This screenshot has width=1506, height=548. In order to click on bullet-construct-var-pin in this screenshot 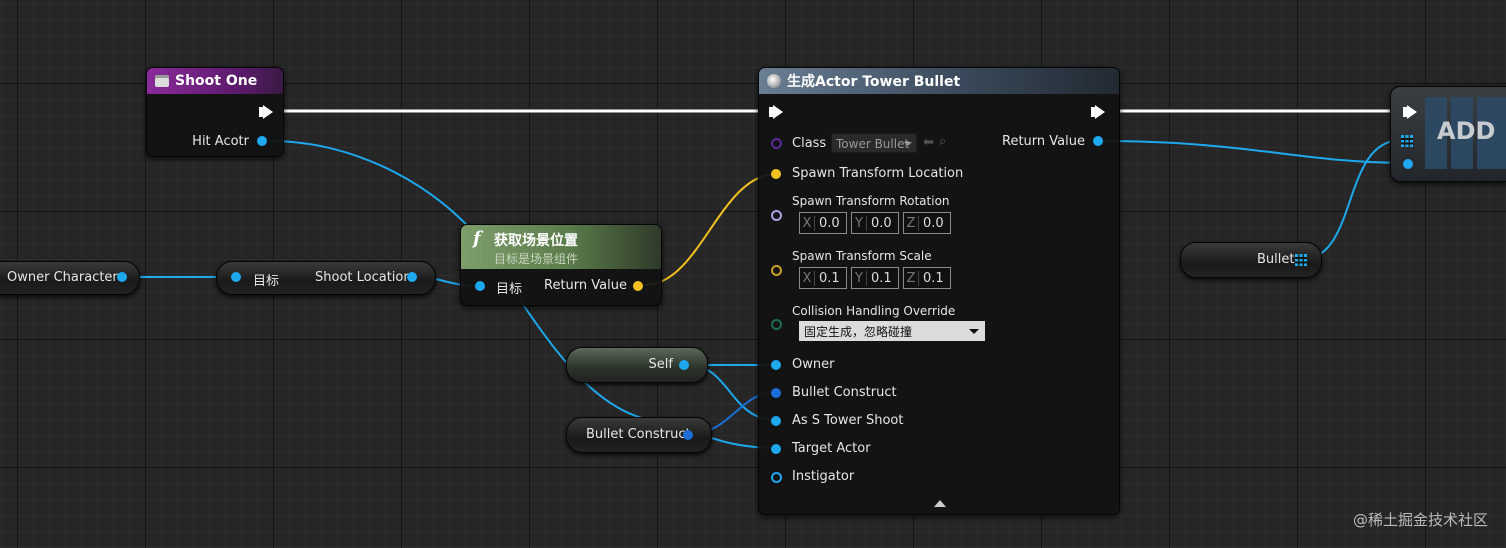, I will do `click(688, 435)`.